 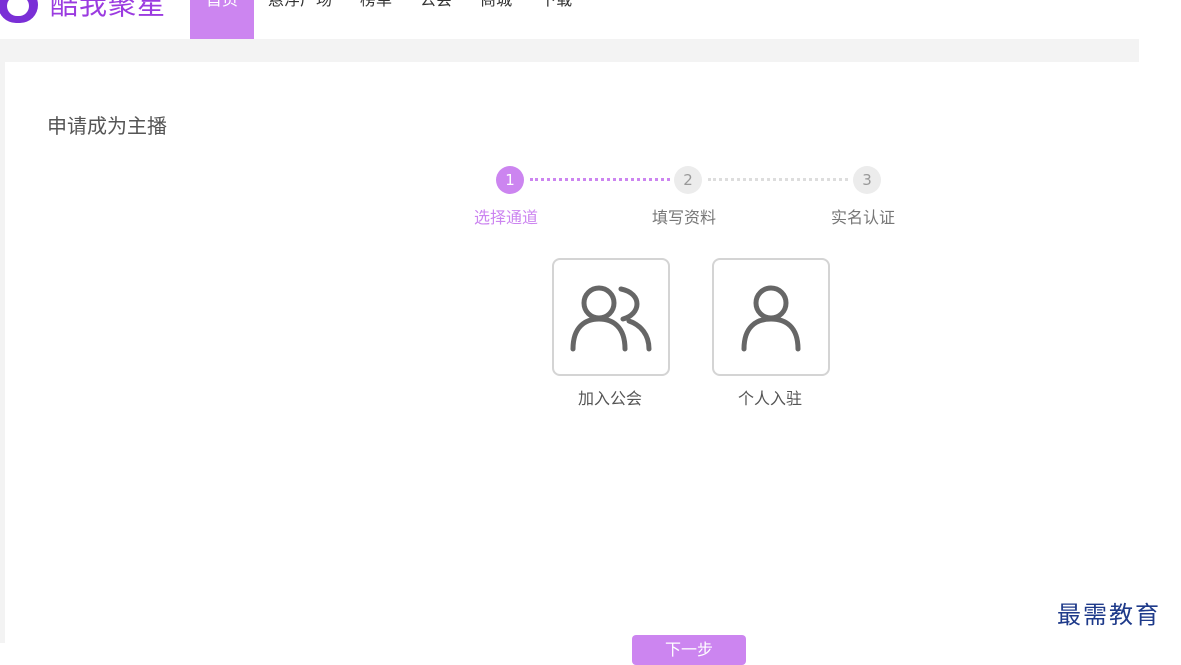 I want to click on personal-card, so click(x=771, y=317).